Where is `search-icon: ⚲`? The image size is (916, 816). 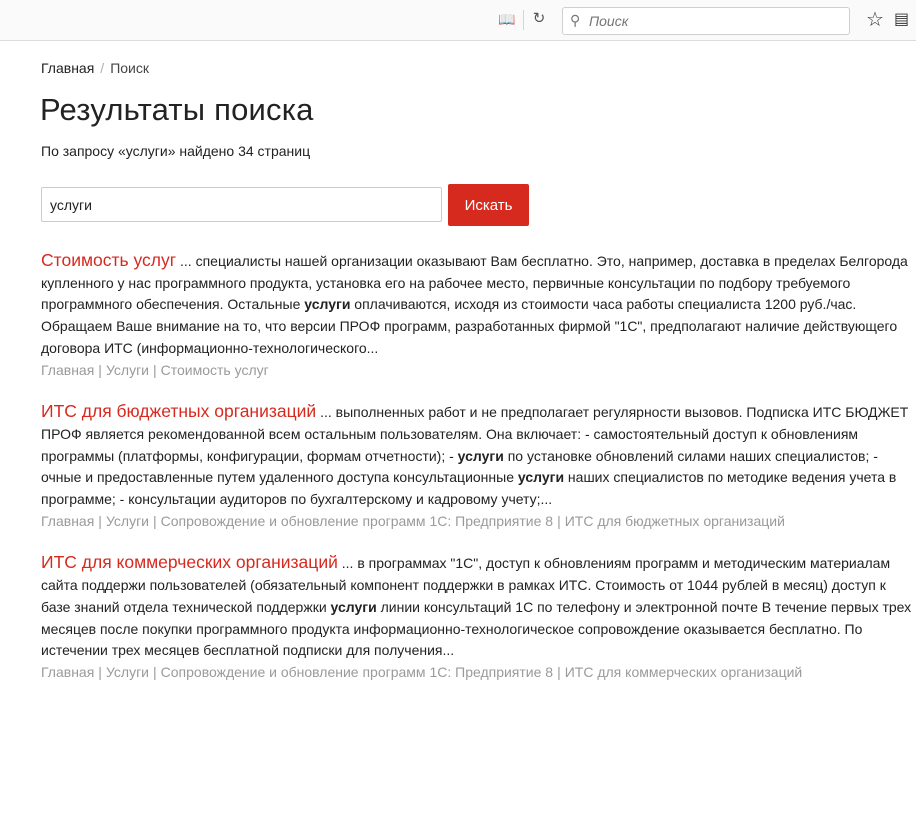
search-icon: ⚲ is located at coordinates (575, 20).